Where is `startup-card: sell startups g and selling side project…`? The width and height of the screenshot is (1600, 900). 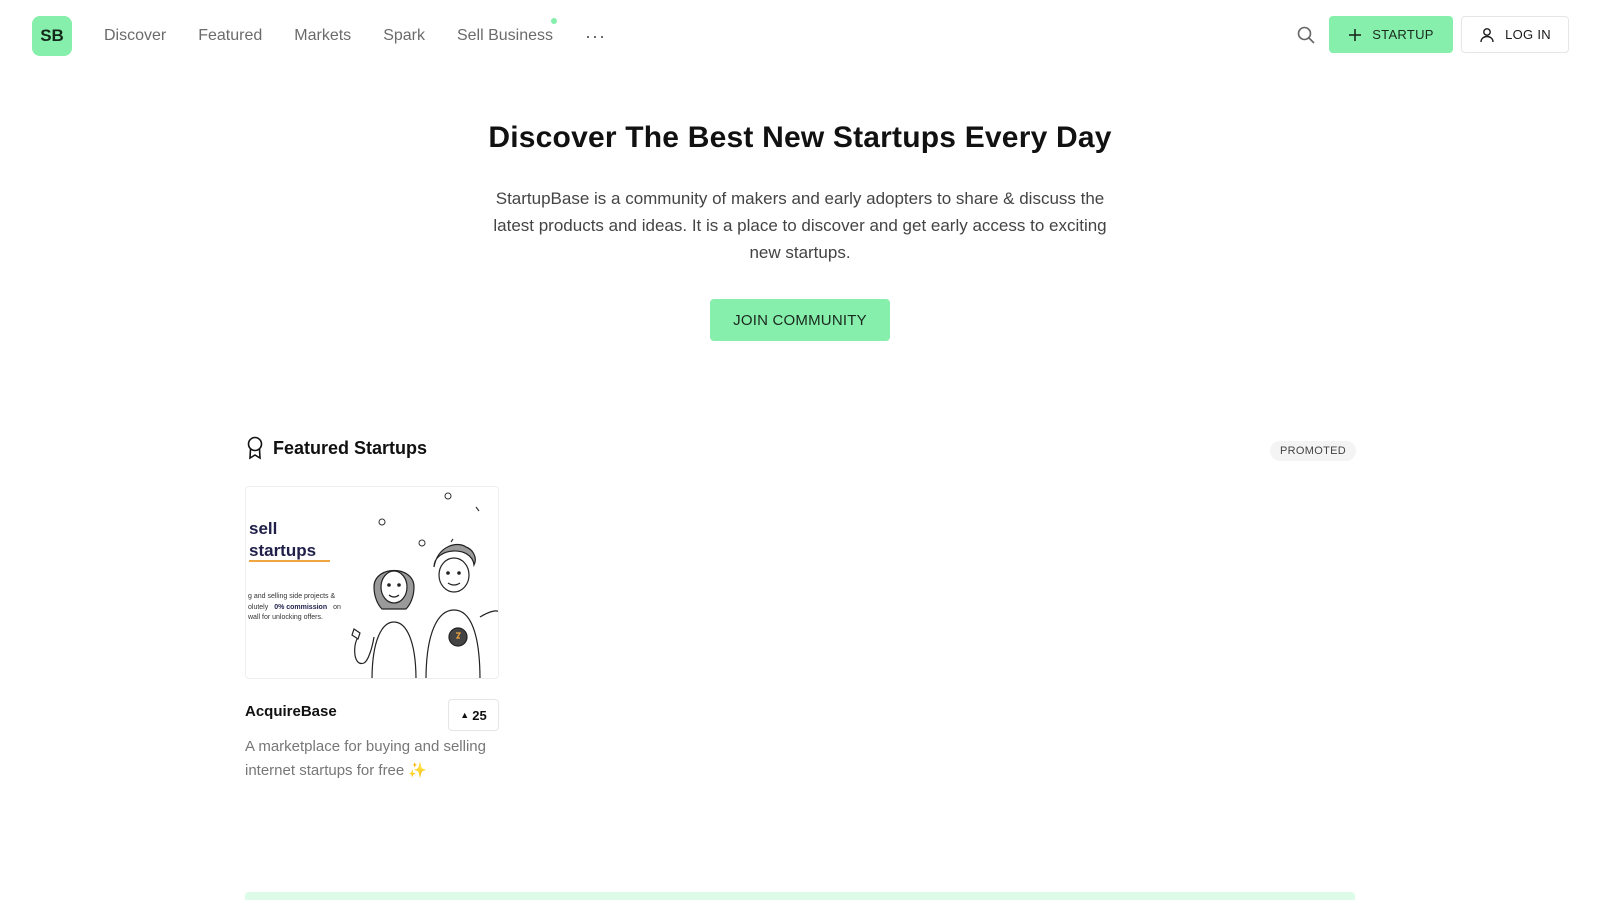
startup-card: sell startups g and selling side project… is located at coordinates (372, 634).